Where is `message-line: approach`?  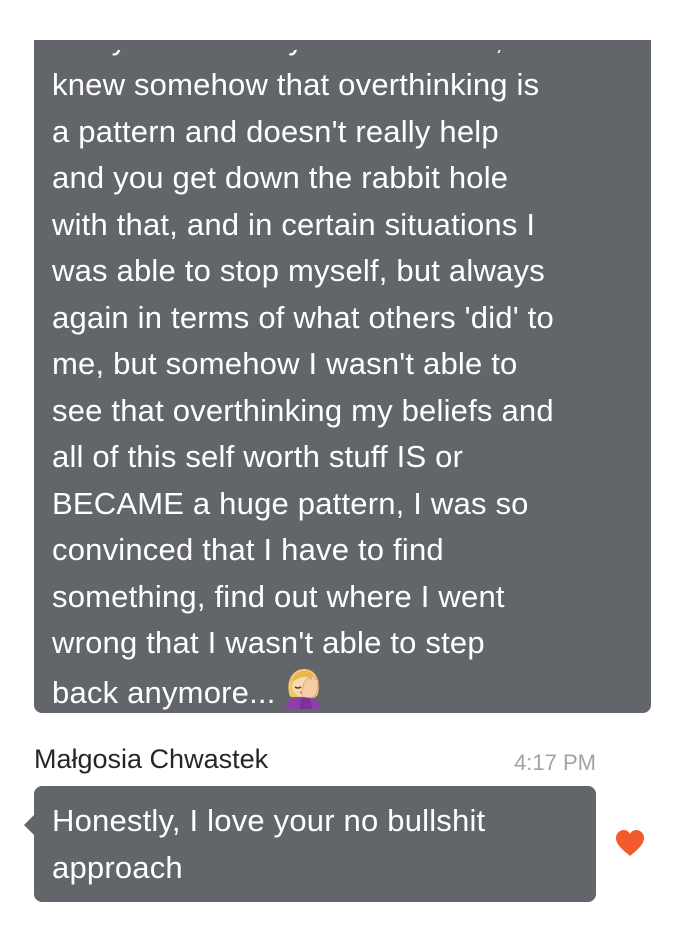
message-line: approach is located at coordinates (117, 867).